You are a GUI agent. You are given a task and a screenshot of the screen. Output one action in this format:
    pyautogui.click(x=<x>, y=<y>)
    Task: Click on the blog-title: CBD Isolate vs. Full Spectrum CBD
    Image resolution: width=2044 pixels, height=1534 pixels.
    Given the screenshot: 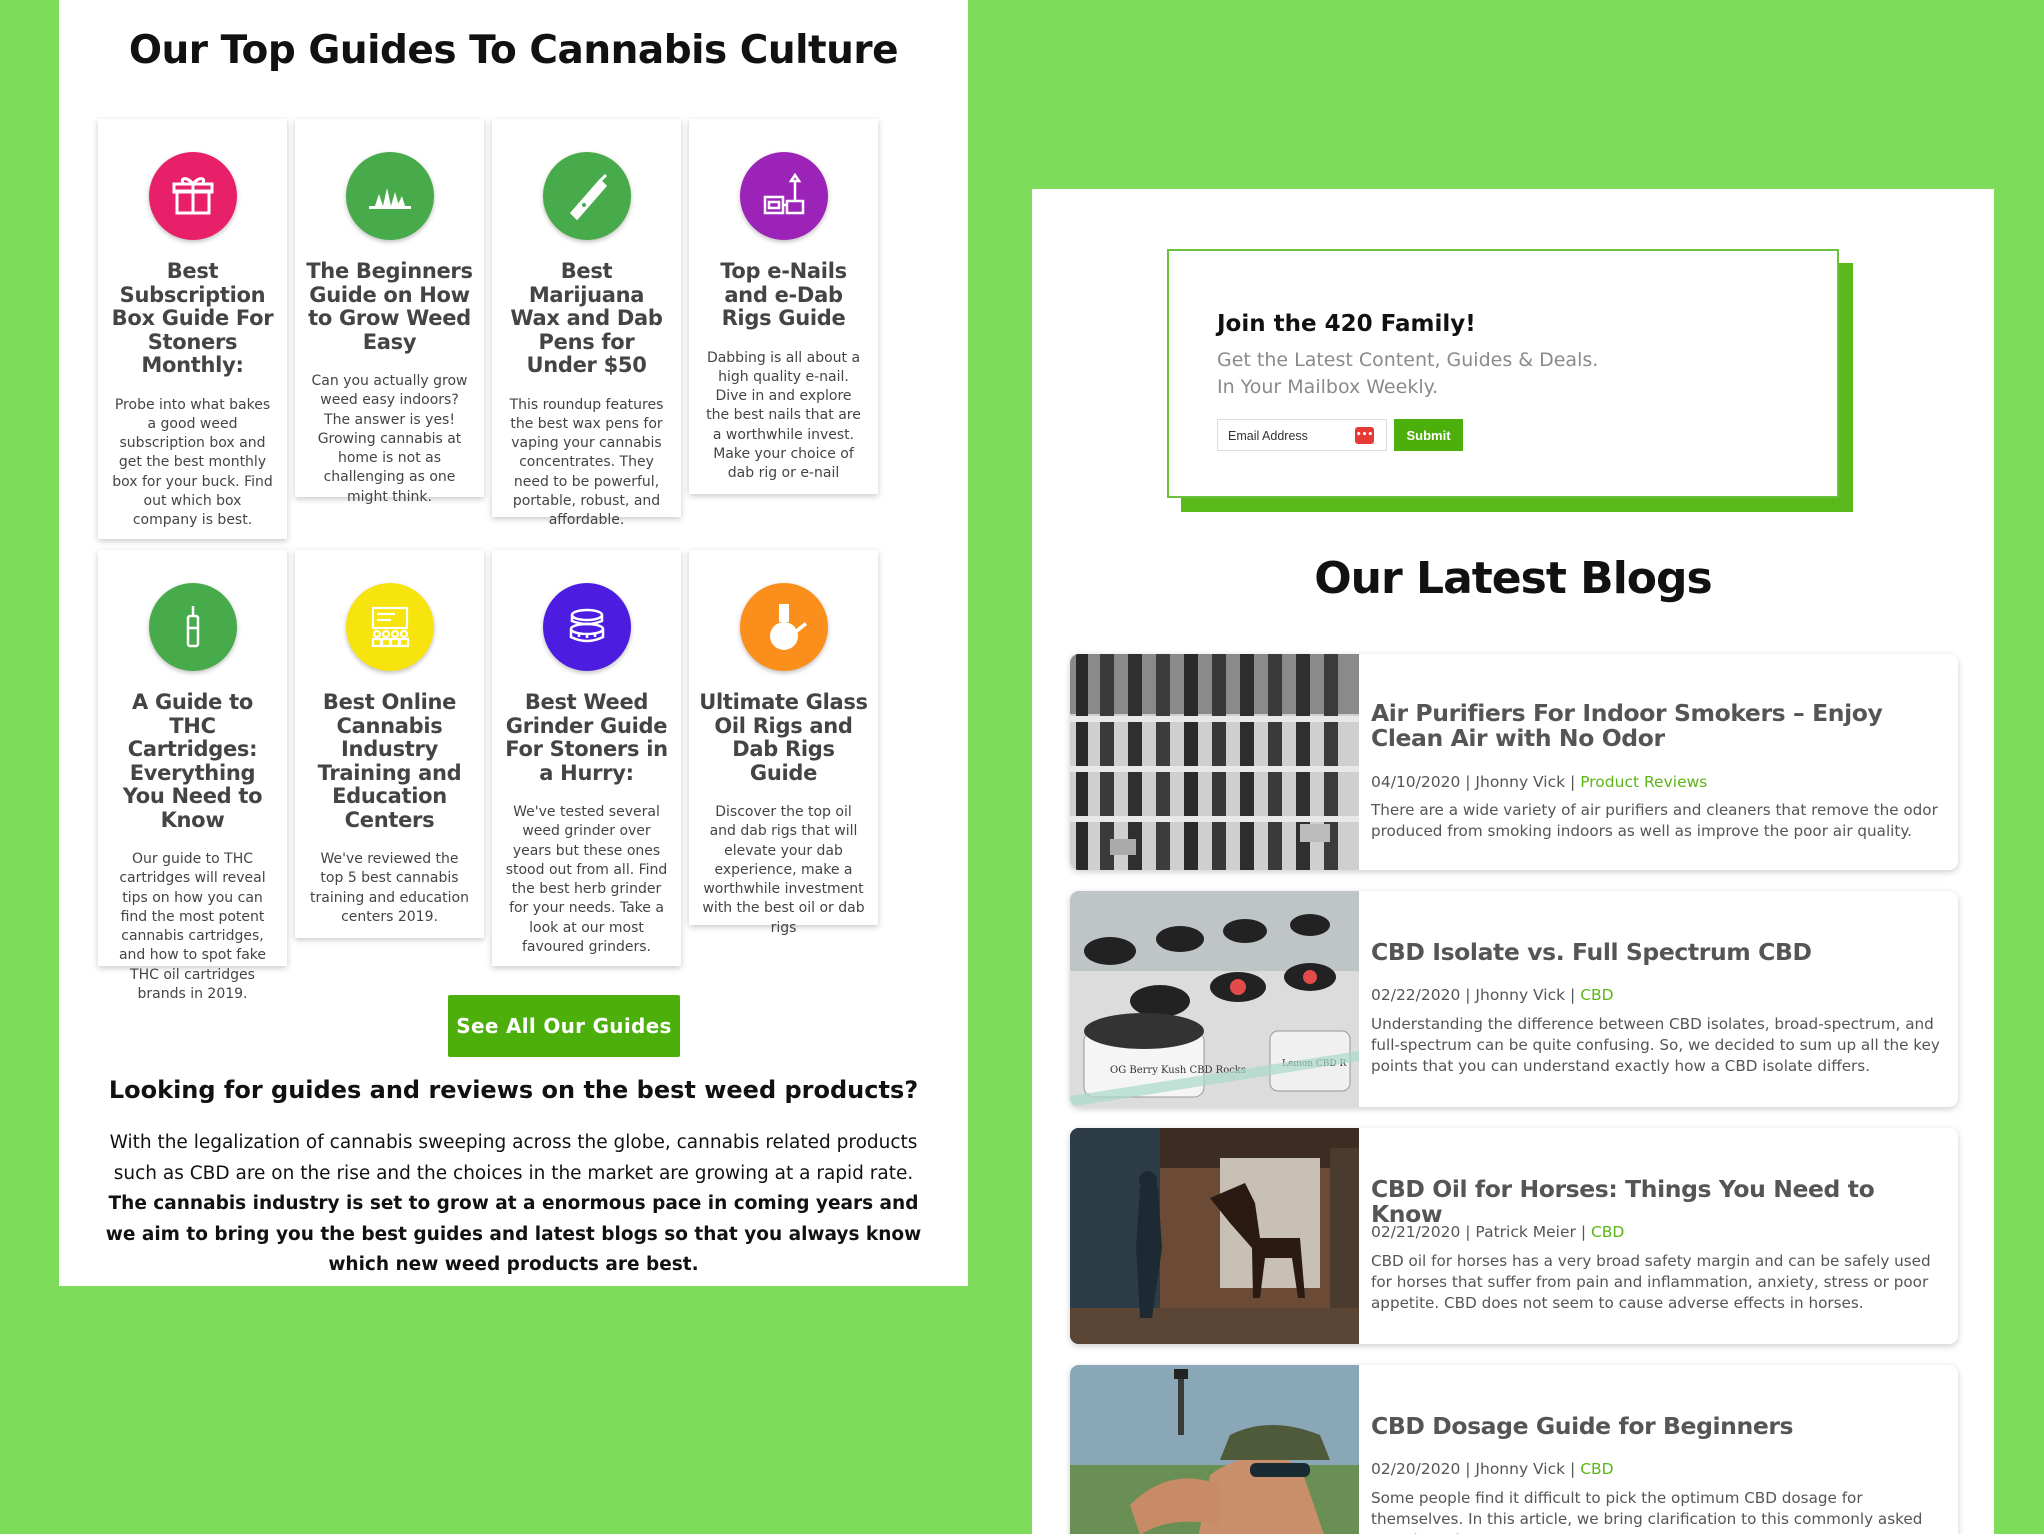 What is the action you would take?
    pyautogui.click(x=1658, y=952)
    